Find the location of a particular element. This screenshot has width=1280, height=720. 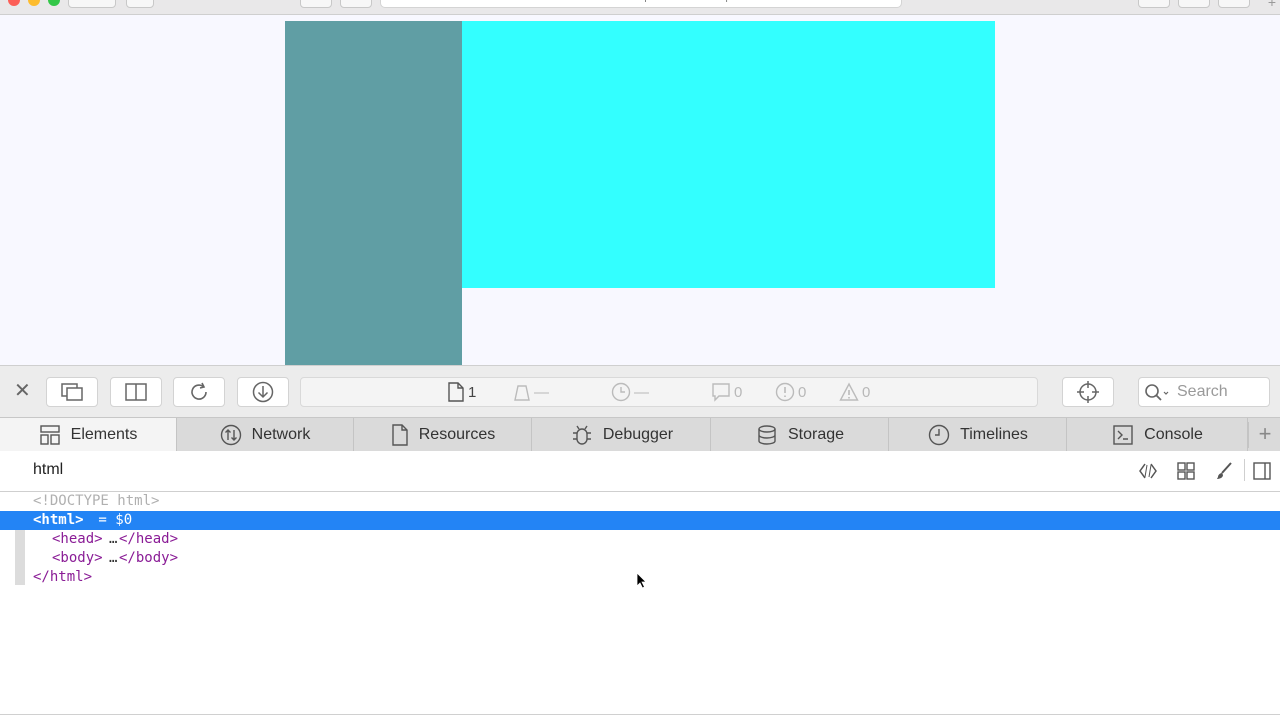

reload-icon is located at coordinates (199, 391).